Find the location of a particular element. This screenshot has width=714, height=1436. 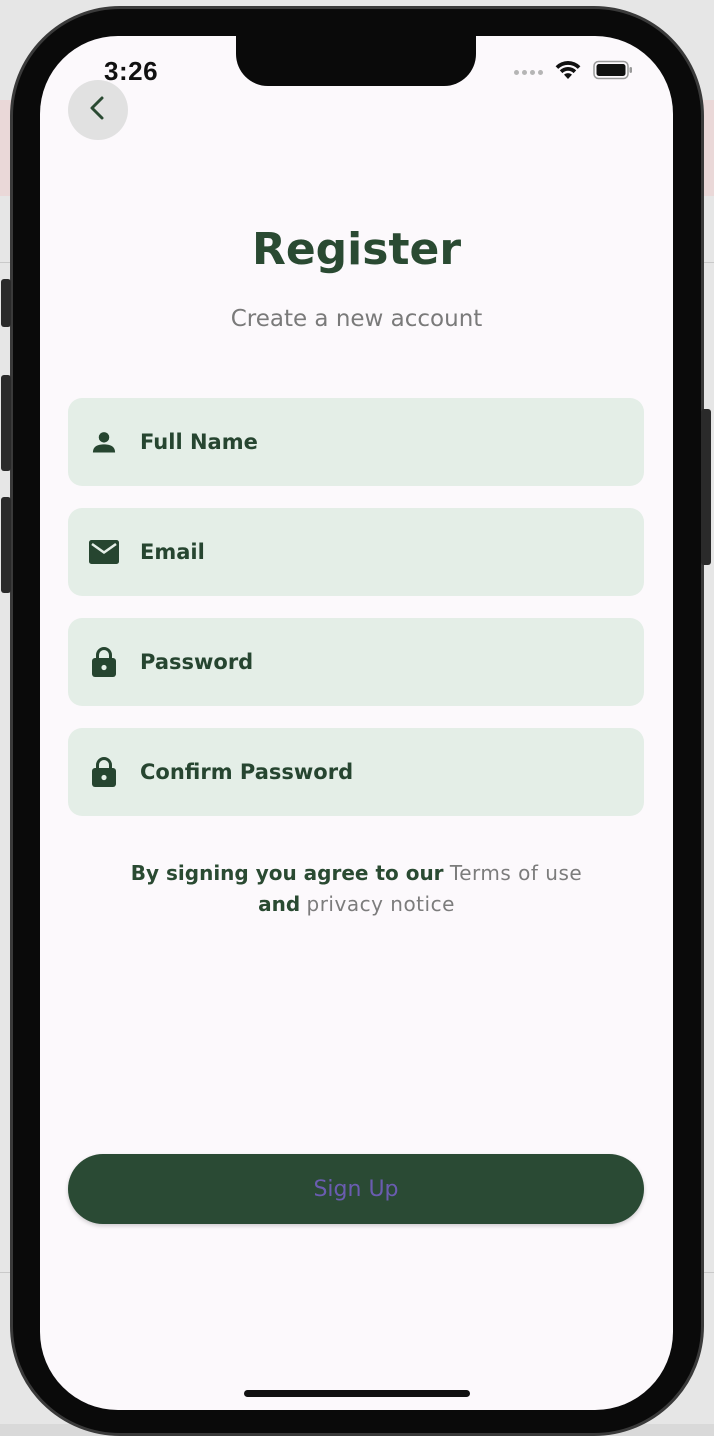

back-button is located at coordinates (98, 110).